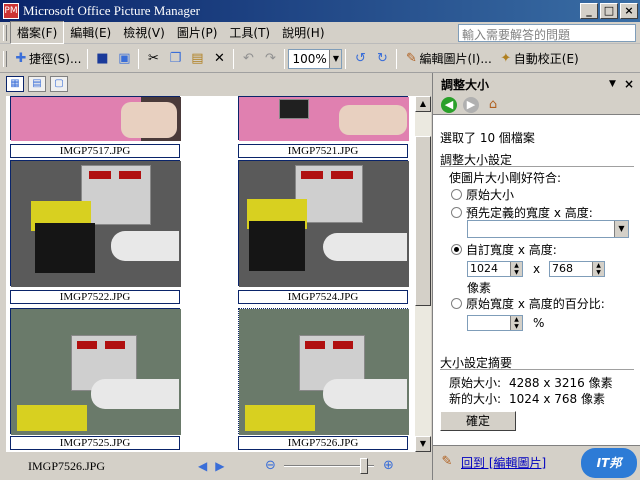 Image resolution: width=640 pixels, height=480 pixels. I want to click on paste-icon: ▤, so click(197, 58).